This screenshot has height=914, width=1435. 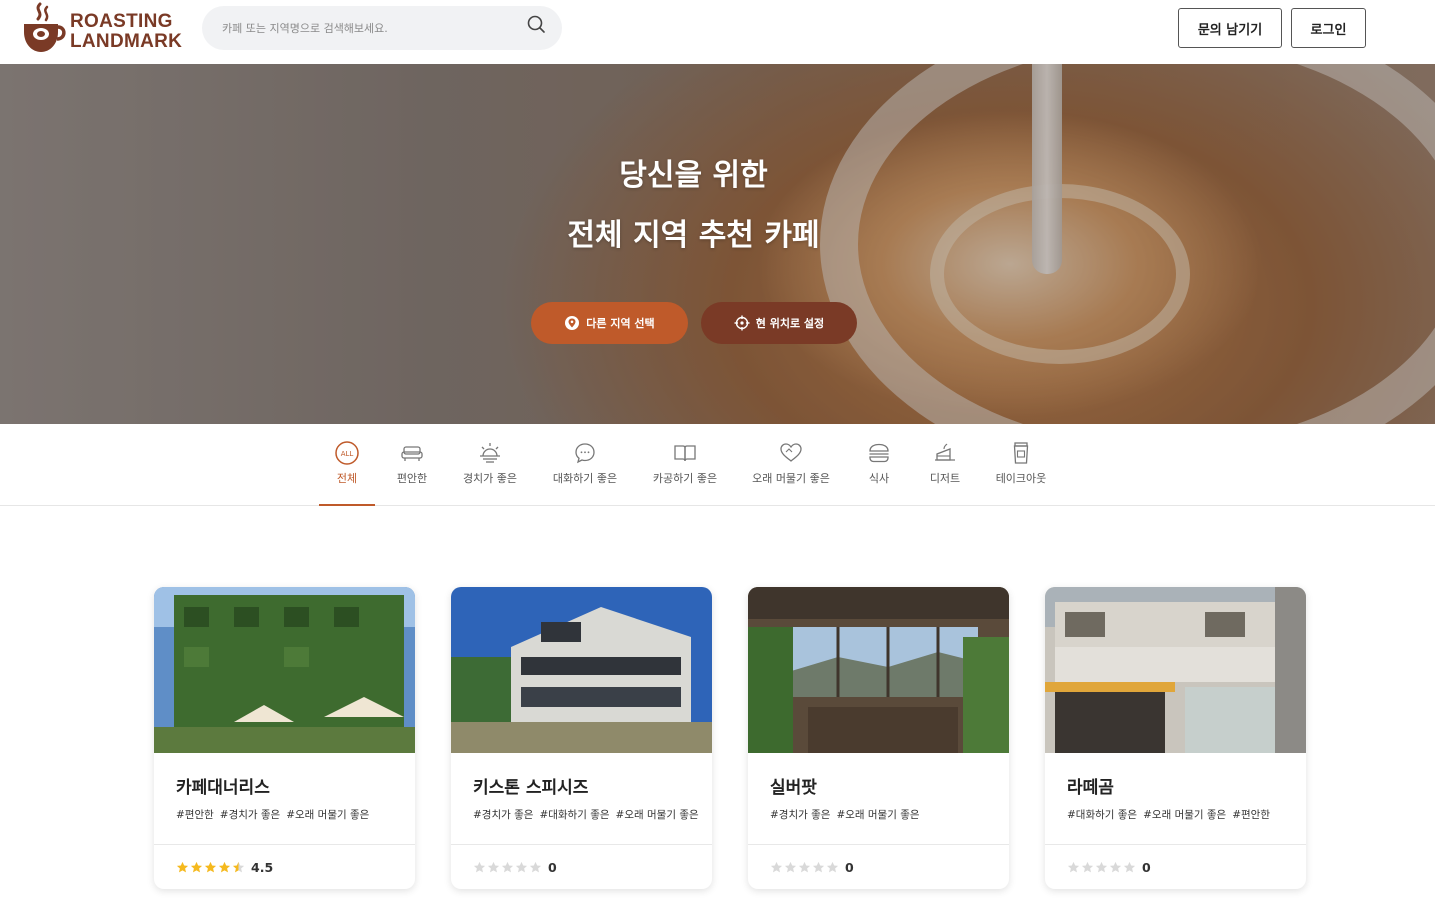 What do you see at coordinates (791, 471) in the screenshot?
I see `tab-long-stay: 오래 머물기 좋은` at bounding box center [791, 471].